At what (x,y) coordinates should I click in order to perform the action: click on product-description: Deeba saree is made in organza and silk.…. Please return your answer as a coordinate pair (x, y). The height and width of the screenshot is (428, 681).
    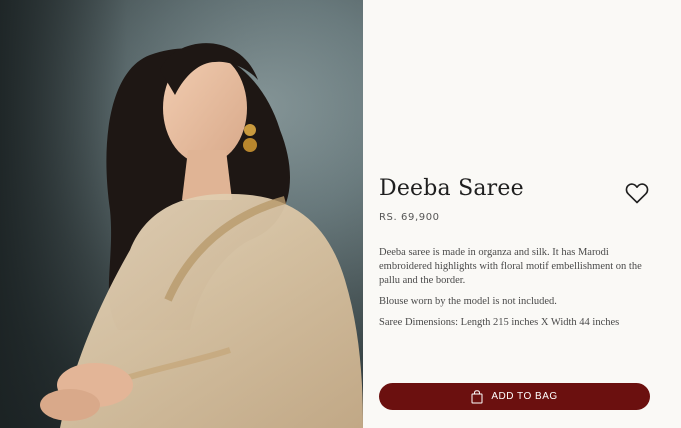
    Looking at the image, I should click on (517, 291).